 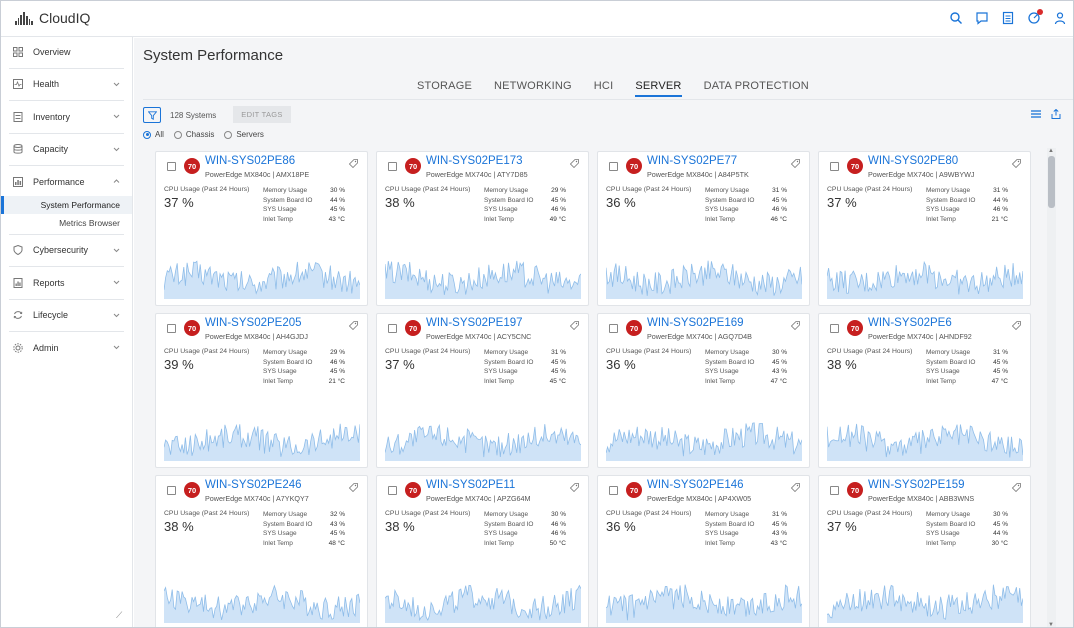 I want to click on system-name-link: WIN-SYS02PE173, so click(x=474, y=161).